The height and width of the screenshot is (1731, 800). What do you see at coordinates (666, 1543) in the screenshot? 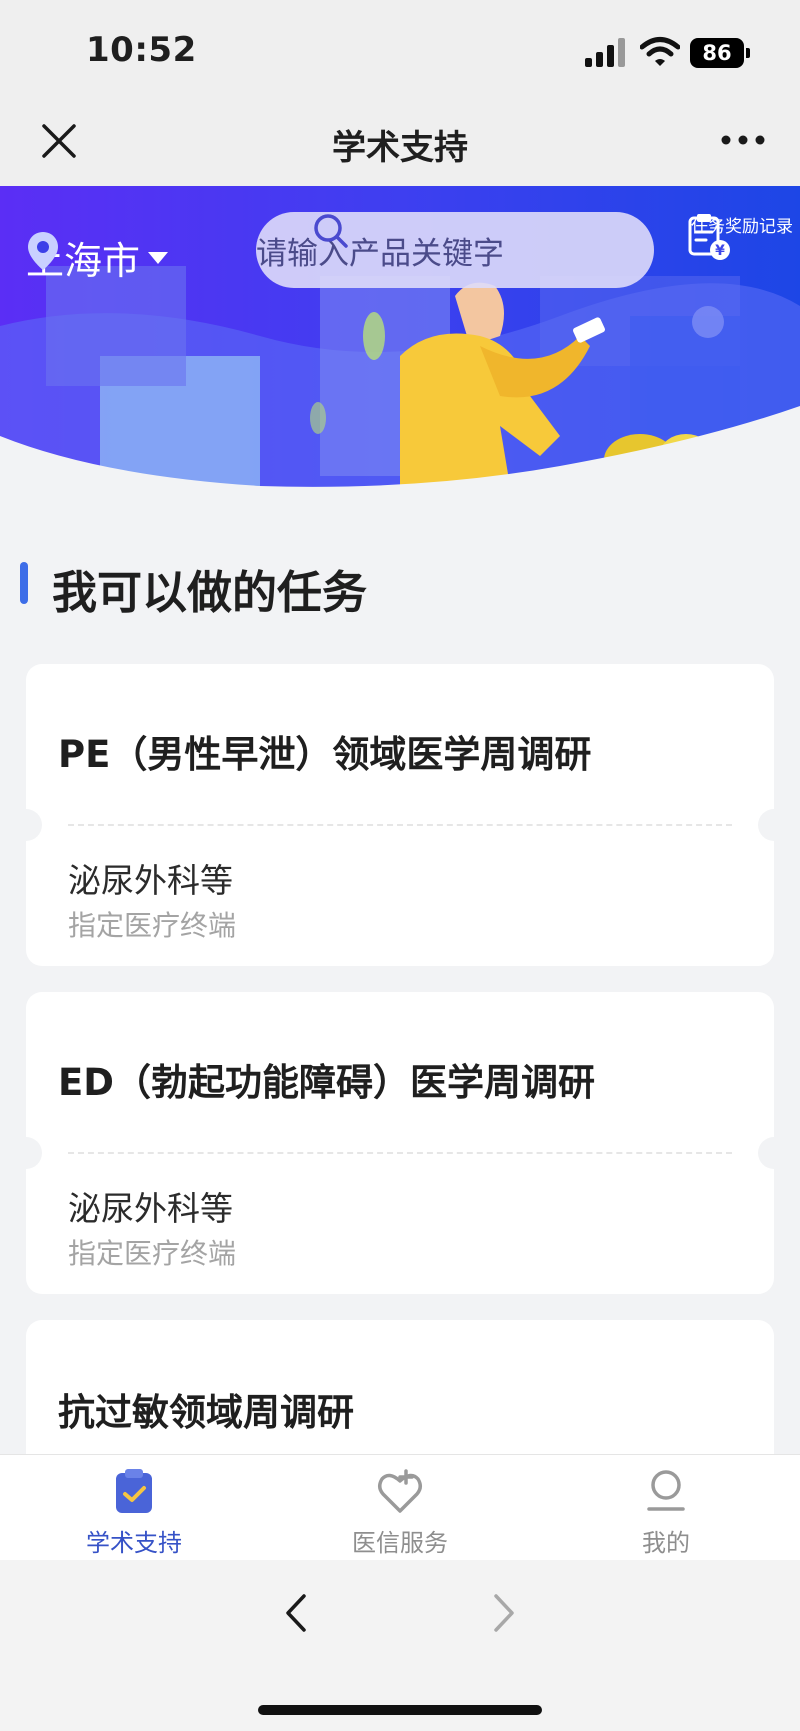
I see `tab-label: 我的` at bounding box center [666, 1543].